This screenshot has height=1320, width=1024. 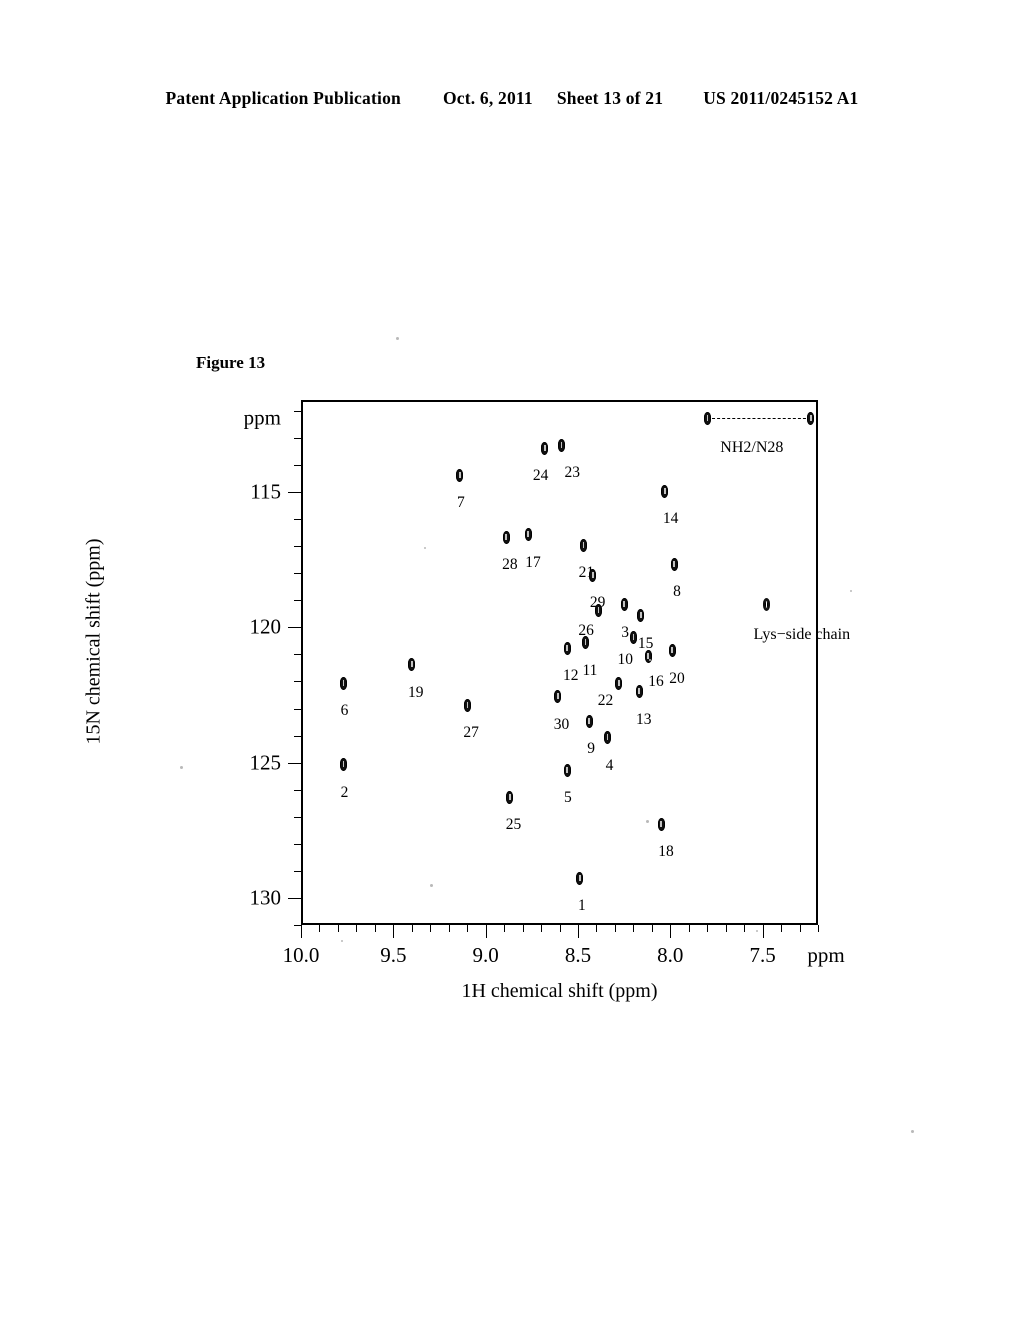 I want to click on x-tick-label-8.0: 8.0, so click(x=670, y=955).